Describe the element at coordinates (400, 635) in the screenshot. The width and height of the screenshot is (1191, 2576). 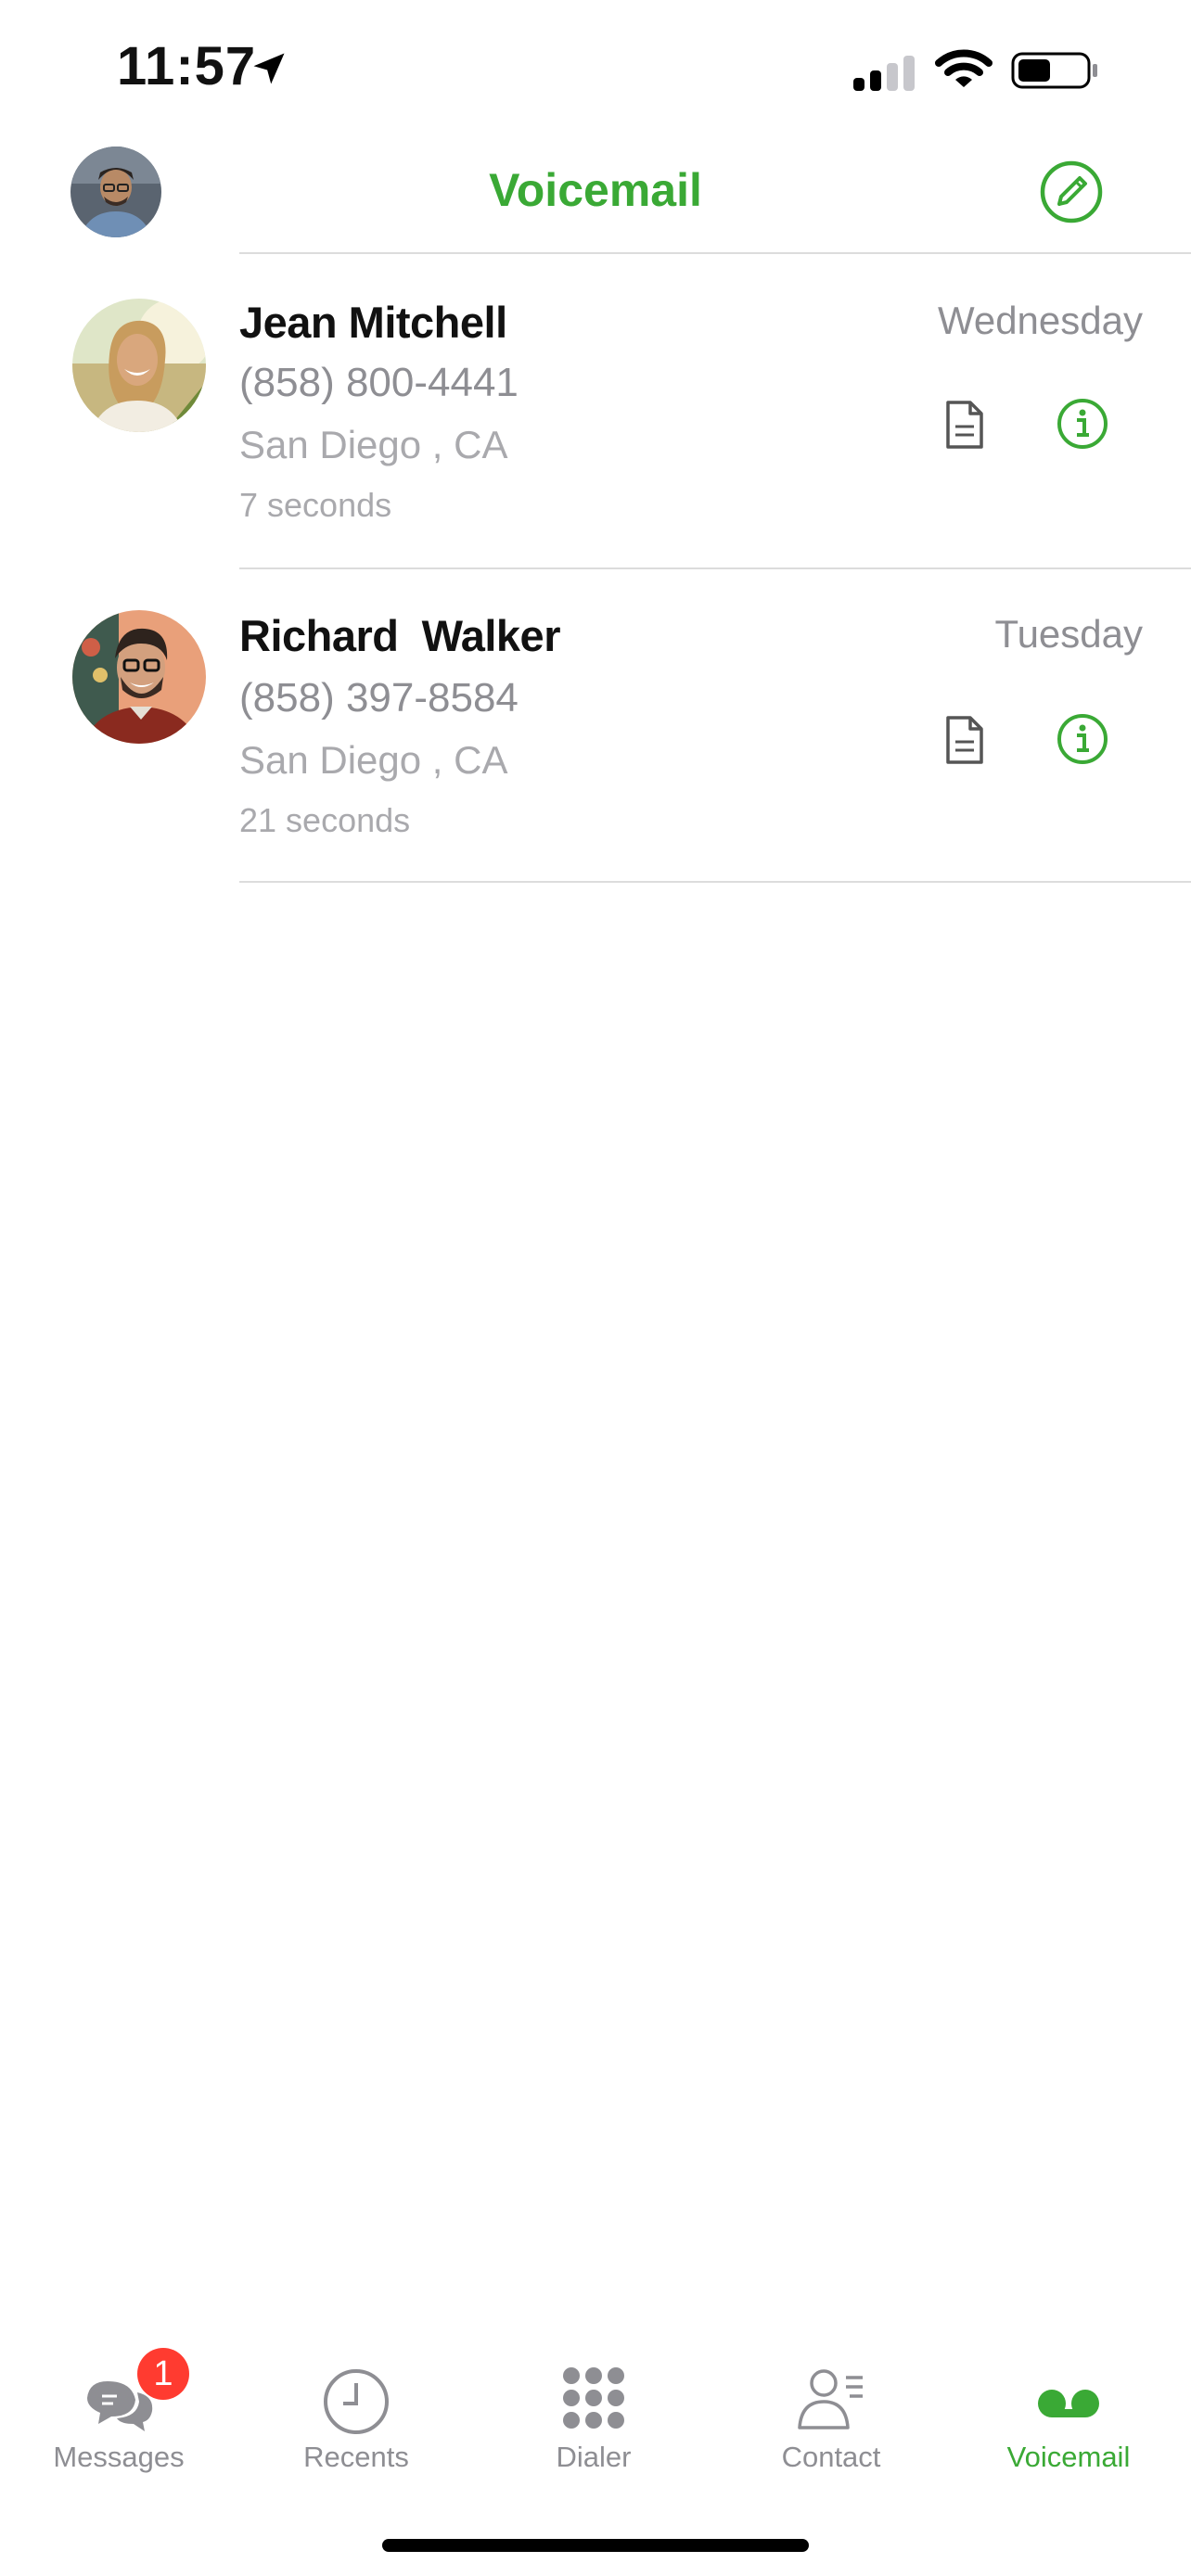
I see `contact-name: Richard Walker` at that location.